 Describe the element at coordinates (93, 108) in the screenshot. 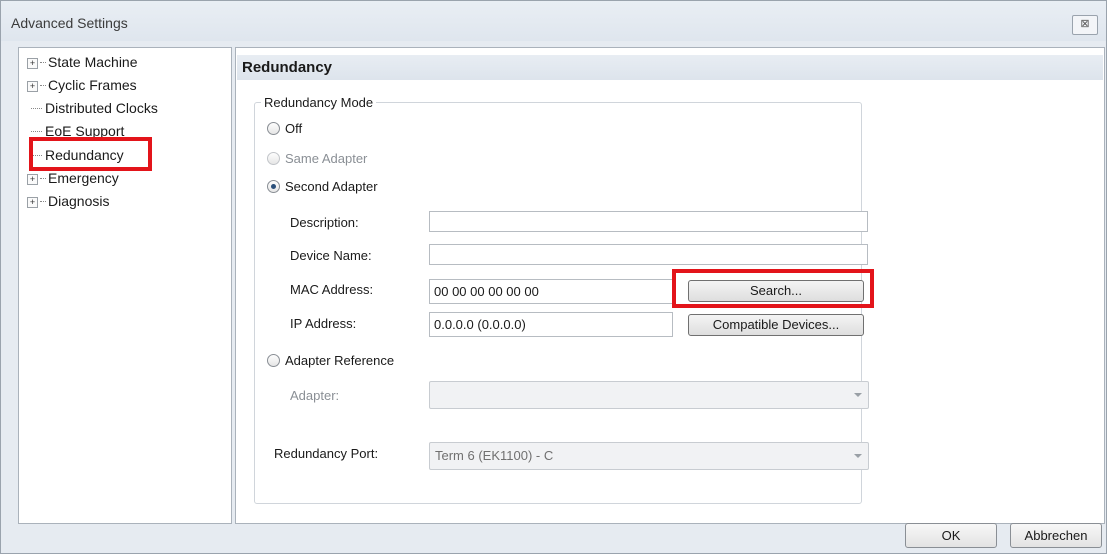

I see `tree-item-distributed-clocks: Distributed Clocks` at that location.